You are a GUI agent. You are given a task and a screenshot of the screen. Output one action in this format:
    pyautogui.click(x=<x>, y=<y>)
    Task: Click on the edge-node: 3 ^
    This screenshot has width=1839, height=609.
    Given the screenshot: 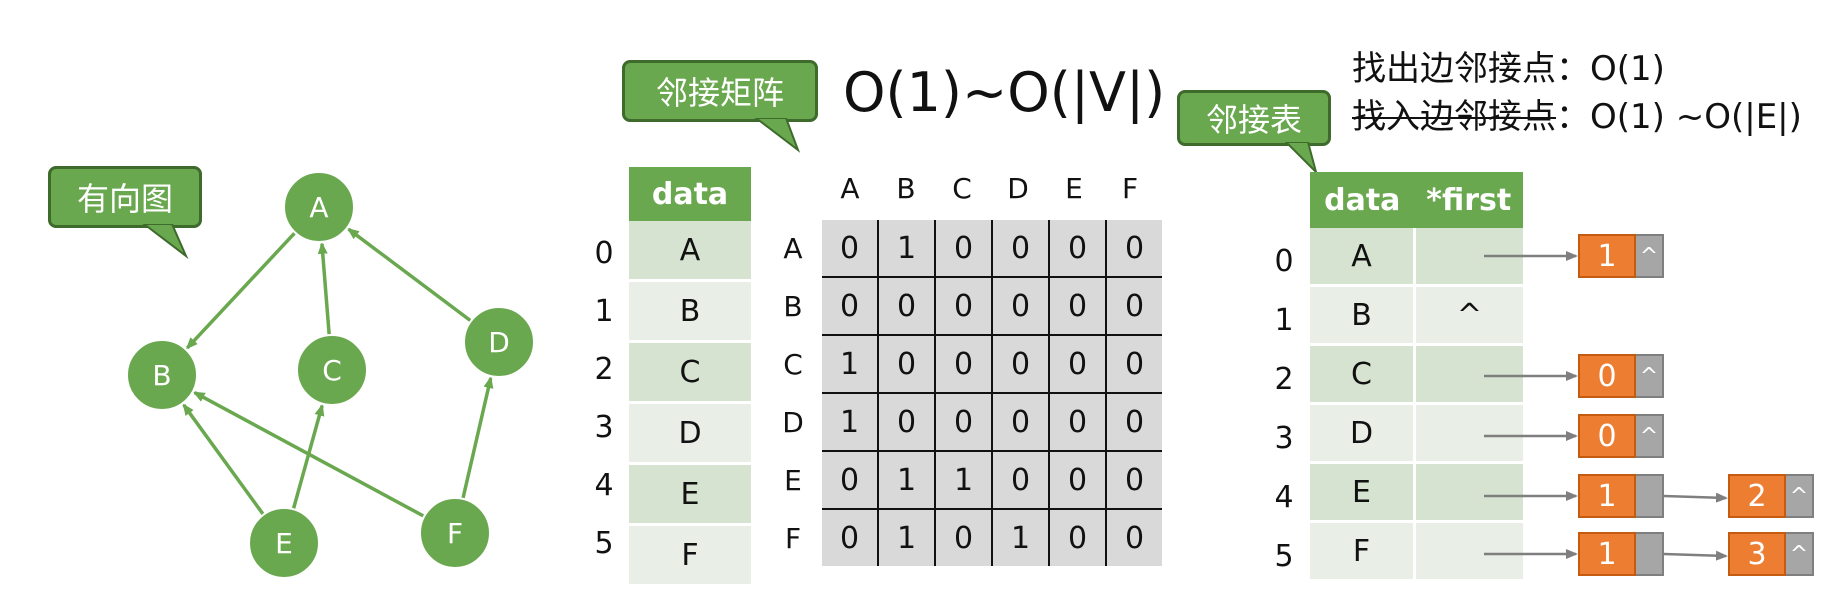 What is the action you would take?
    pyautogui.click(x=1771, y=554)
    